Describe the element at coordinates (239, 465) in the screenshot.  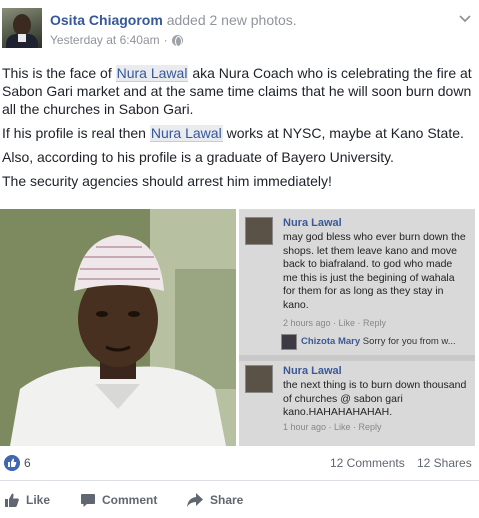
I see `post-stats: 6 12 Comments 12 Shares` at that location.